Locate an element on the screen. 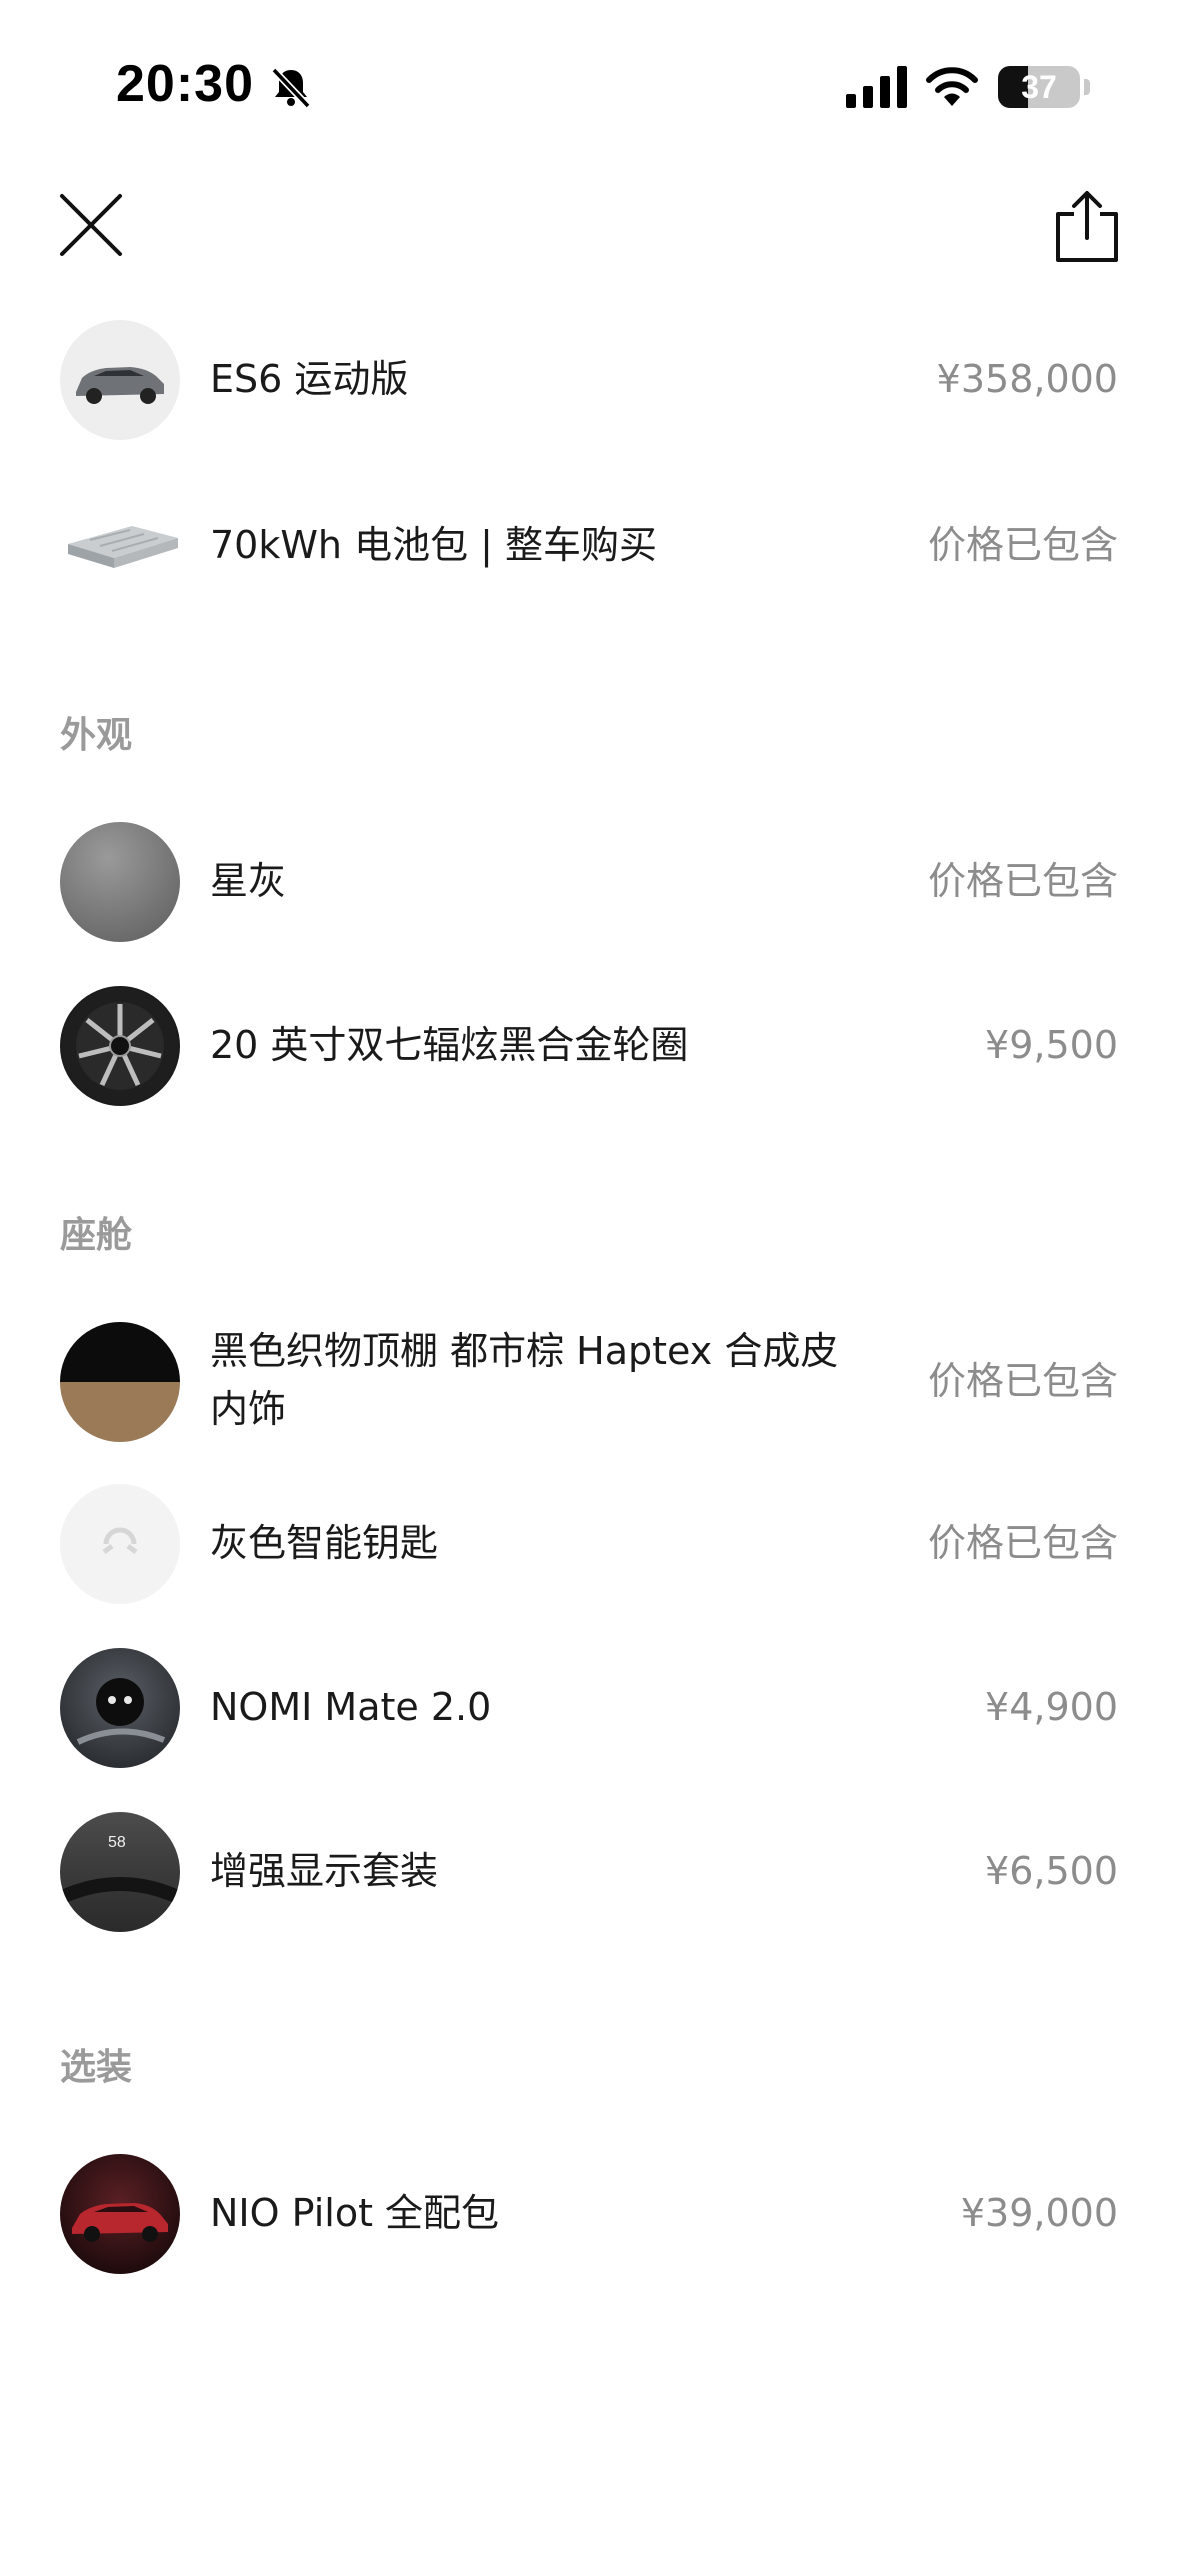  interior-swatch is located at coordinates (120, 1382).